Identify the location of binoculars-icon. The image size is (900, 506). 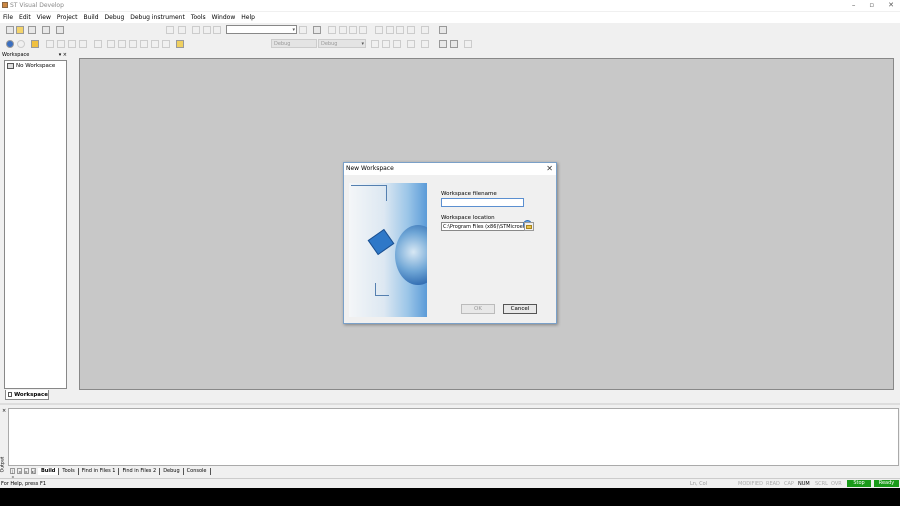
(317, 30).